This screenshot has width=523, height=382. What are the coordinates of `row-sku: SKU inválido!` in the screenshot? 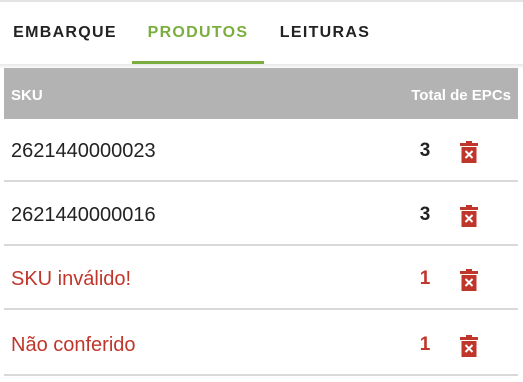 It's located at (71, 279).